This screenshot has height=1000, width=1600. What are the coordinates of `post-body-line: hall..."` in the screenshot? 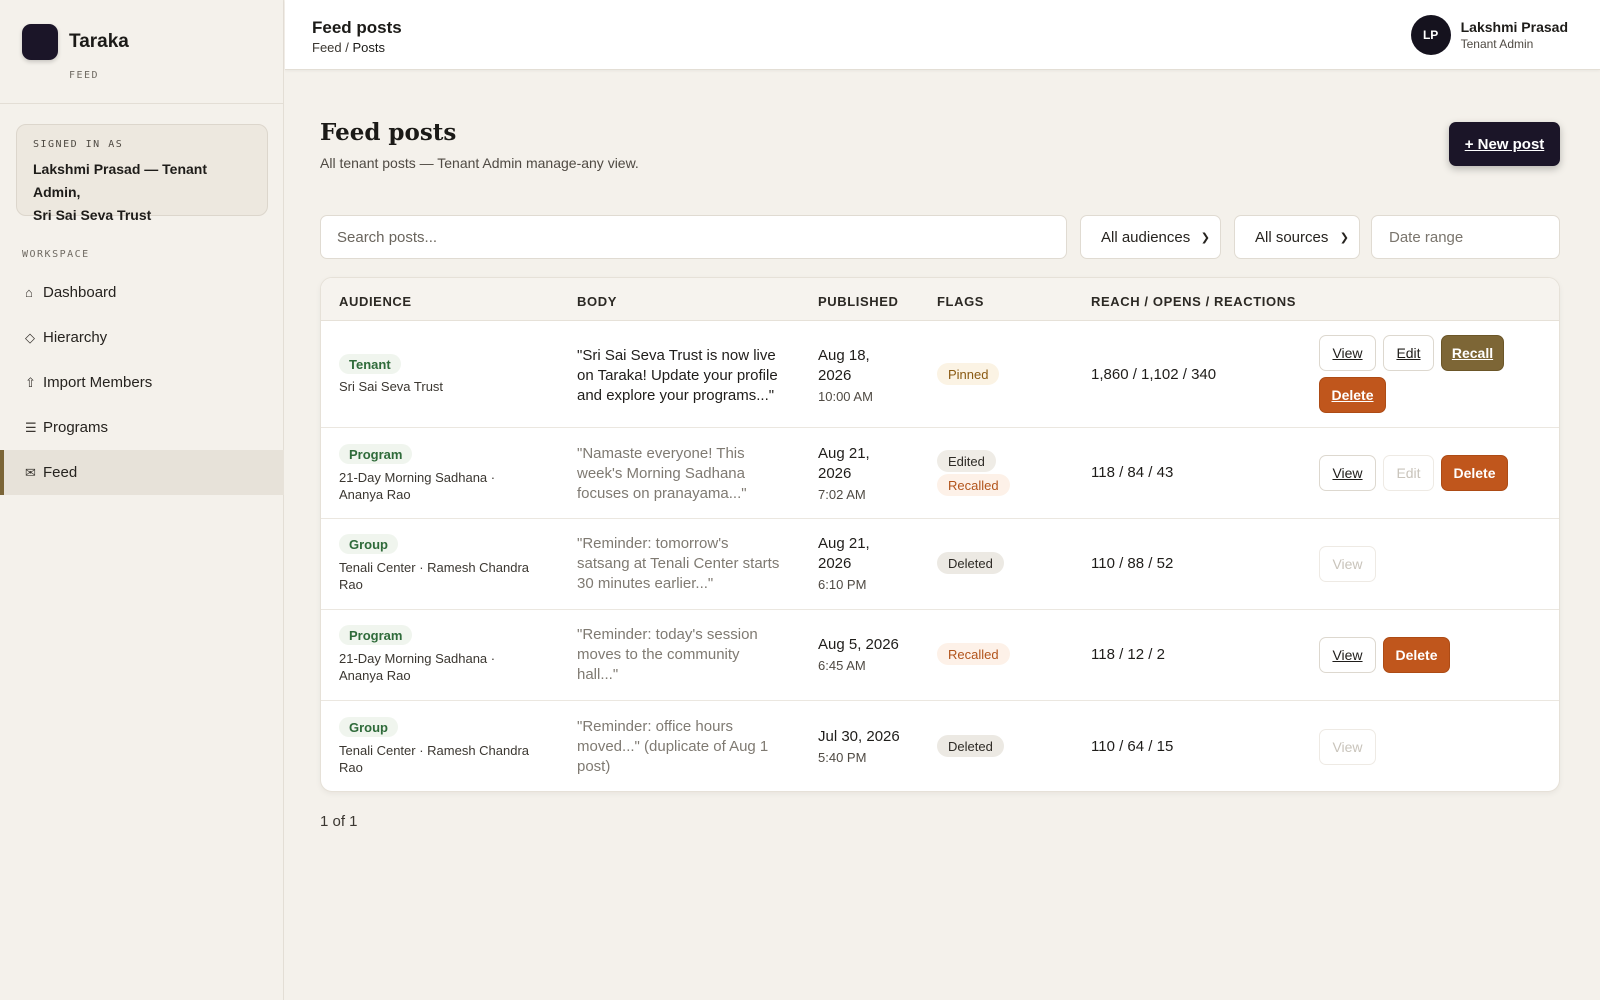 It's located at (598, 674).